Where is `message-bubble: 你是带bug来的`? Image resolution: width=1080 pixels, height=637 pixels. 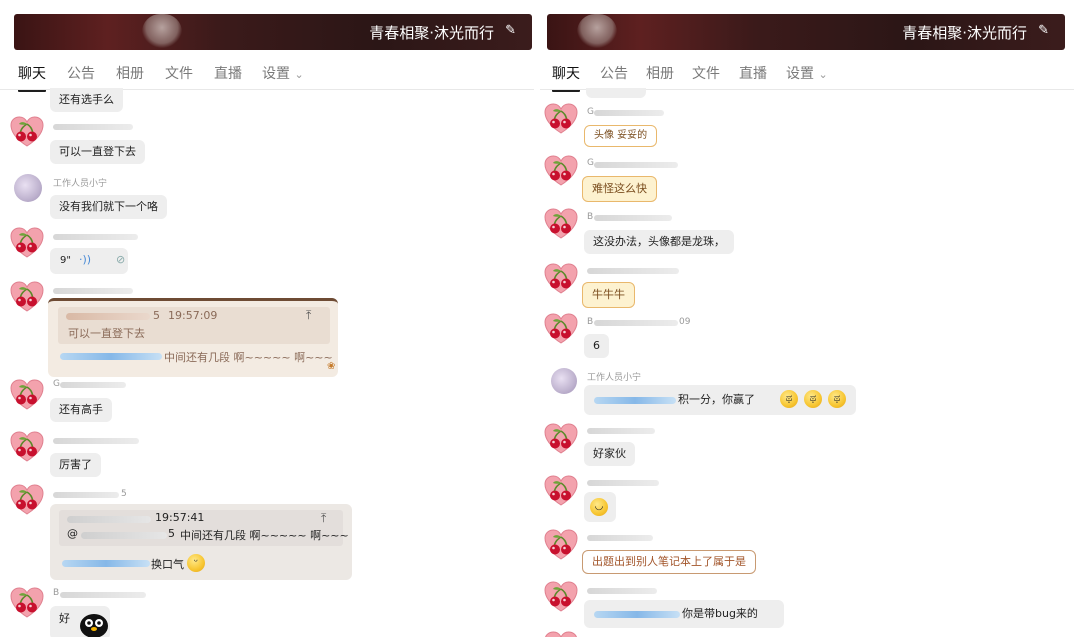
message-bubble: 你是带bug来的 is located at coordinates (684, 614).